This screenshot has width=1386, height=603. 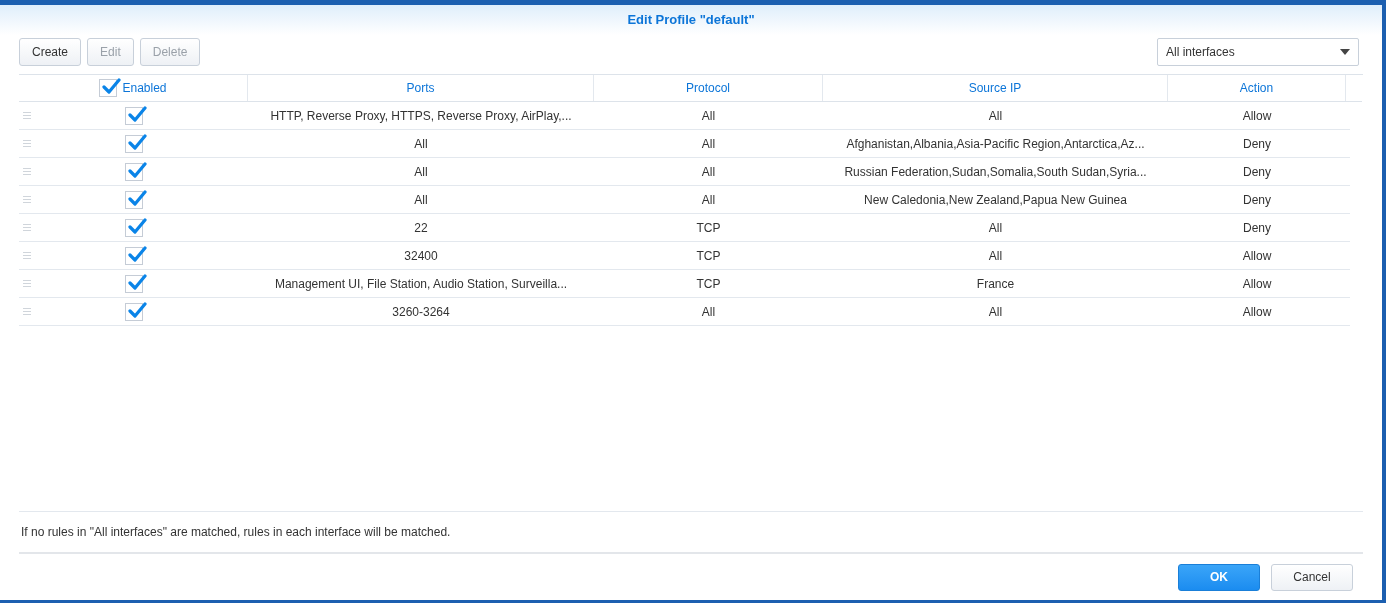 What do you see at coordinates (1258, 52) in the screenshot?
I see `interface-dropdown: All interfaces` at bounding box center [1258, 52].